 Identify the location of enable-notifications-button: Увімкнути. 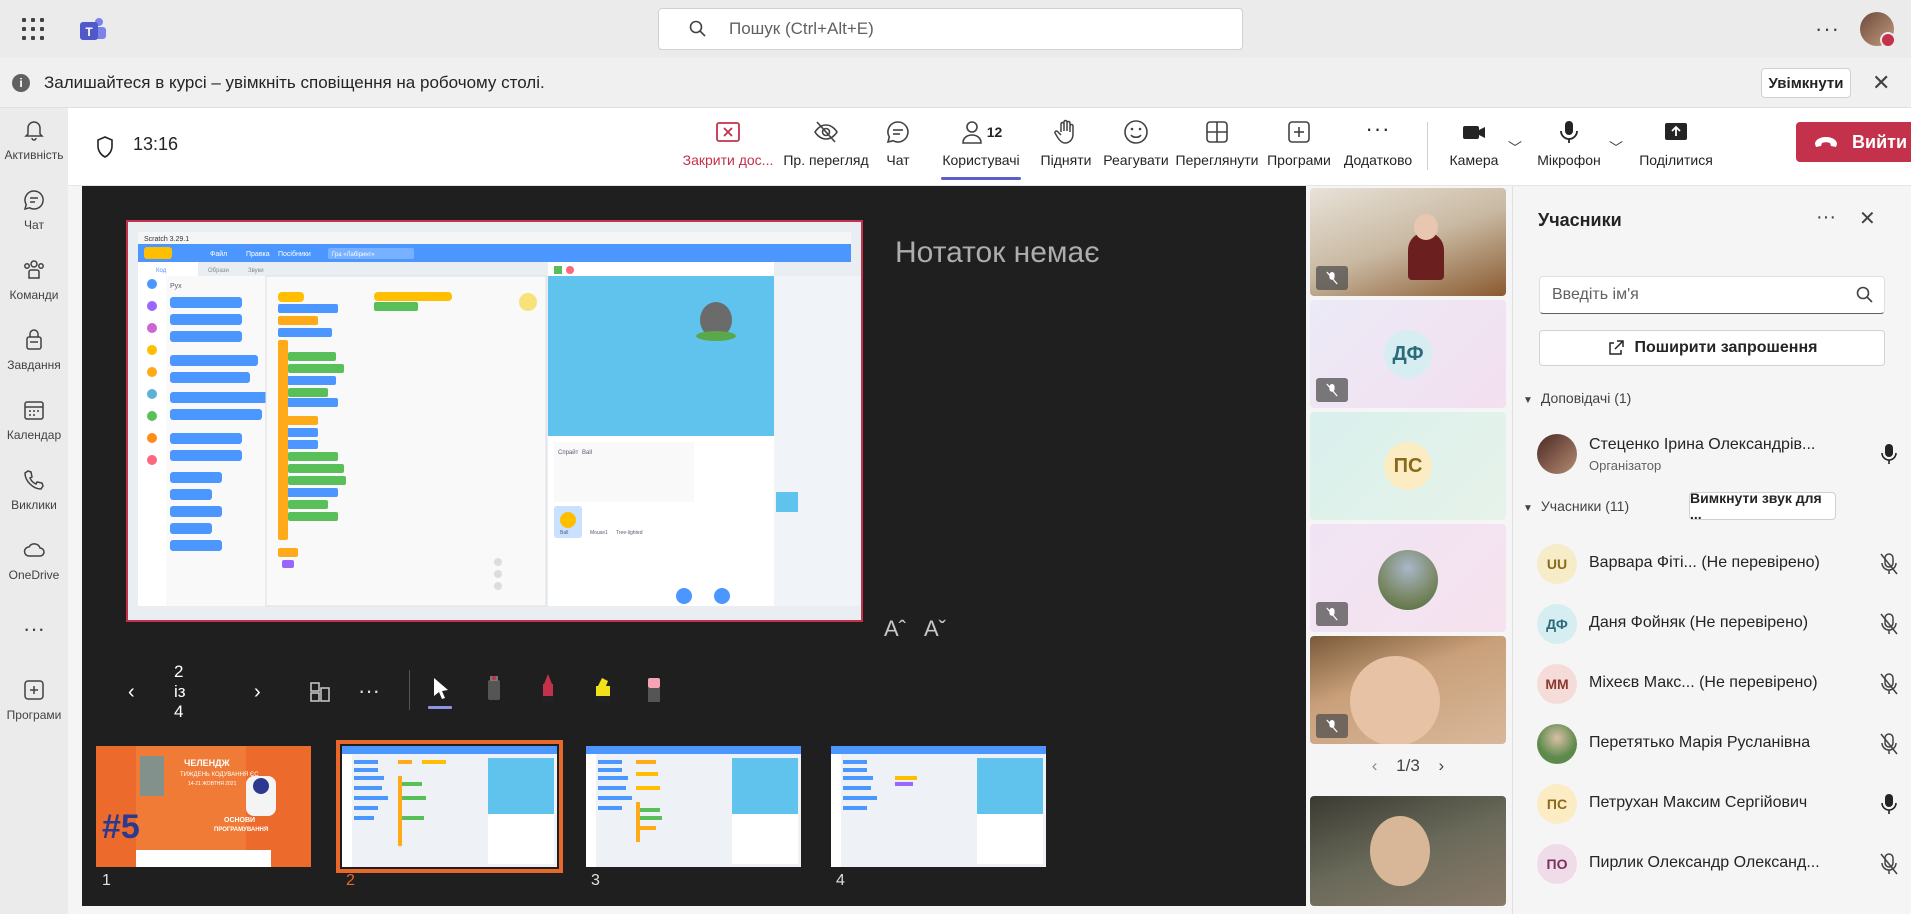
(1806, 83).